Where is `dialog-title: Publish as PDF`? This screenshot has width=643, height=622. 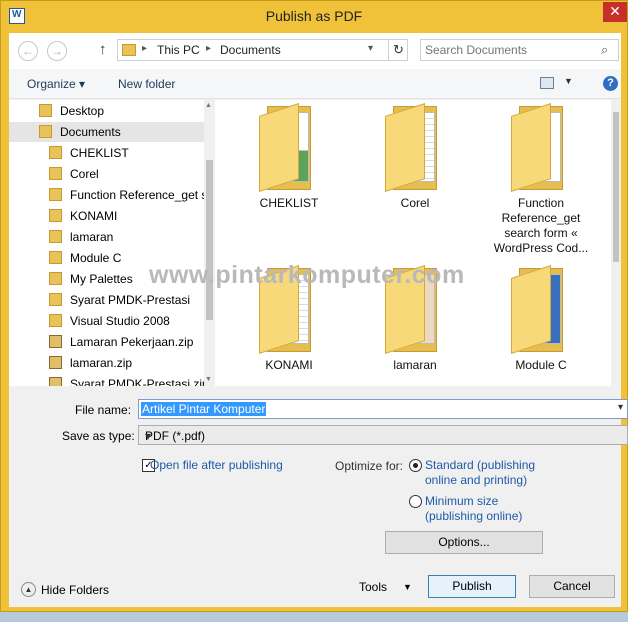
dialog-title: Publish as PDF is located at coordinates (314, 16).